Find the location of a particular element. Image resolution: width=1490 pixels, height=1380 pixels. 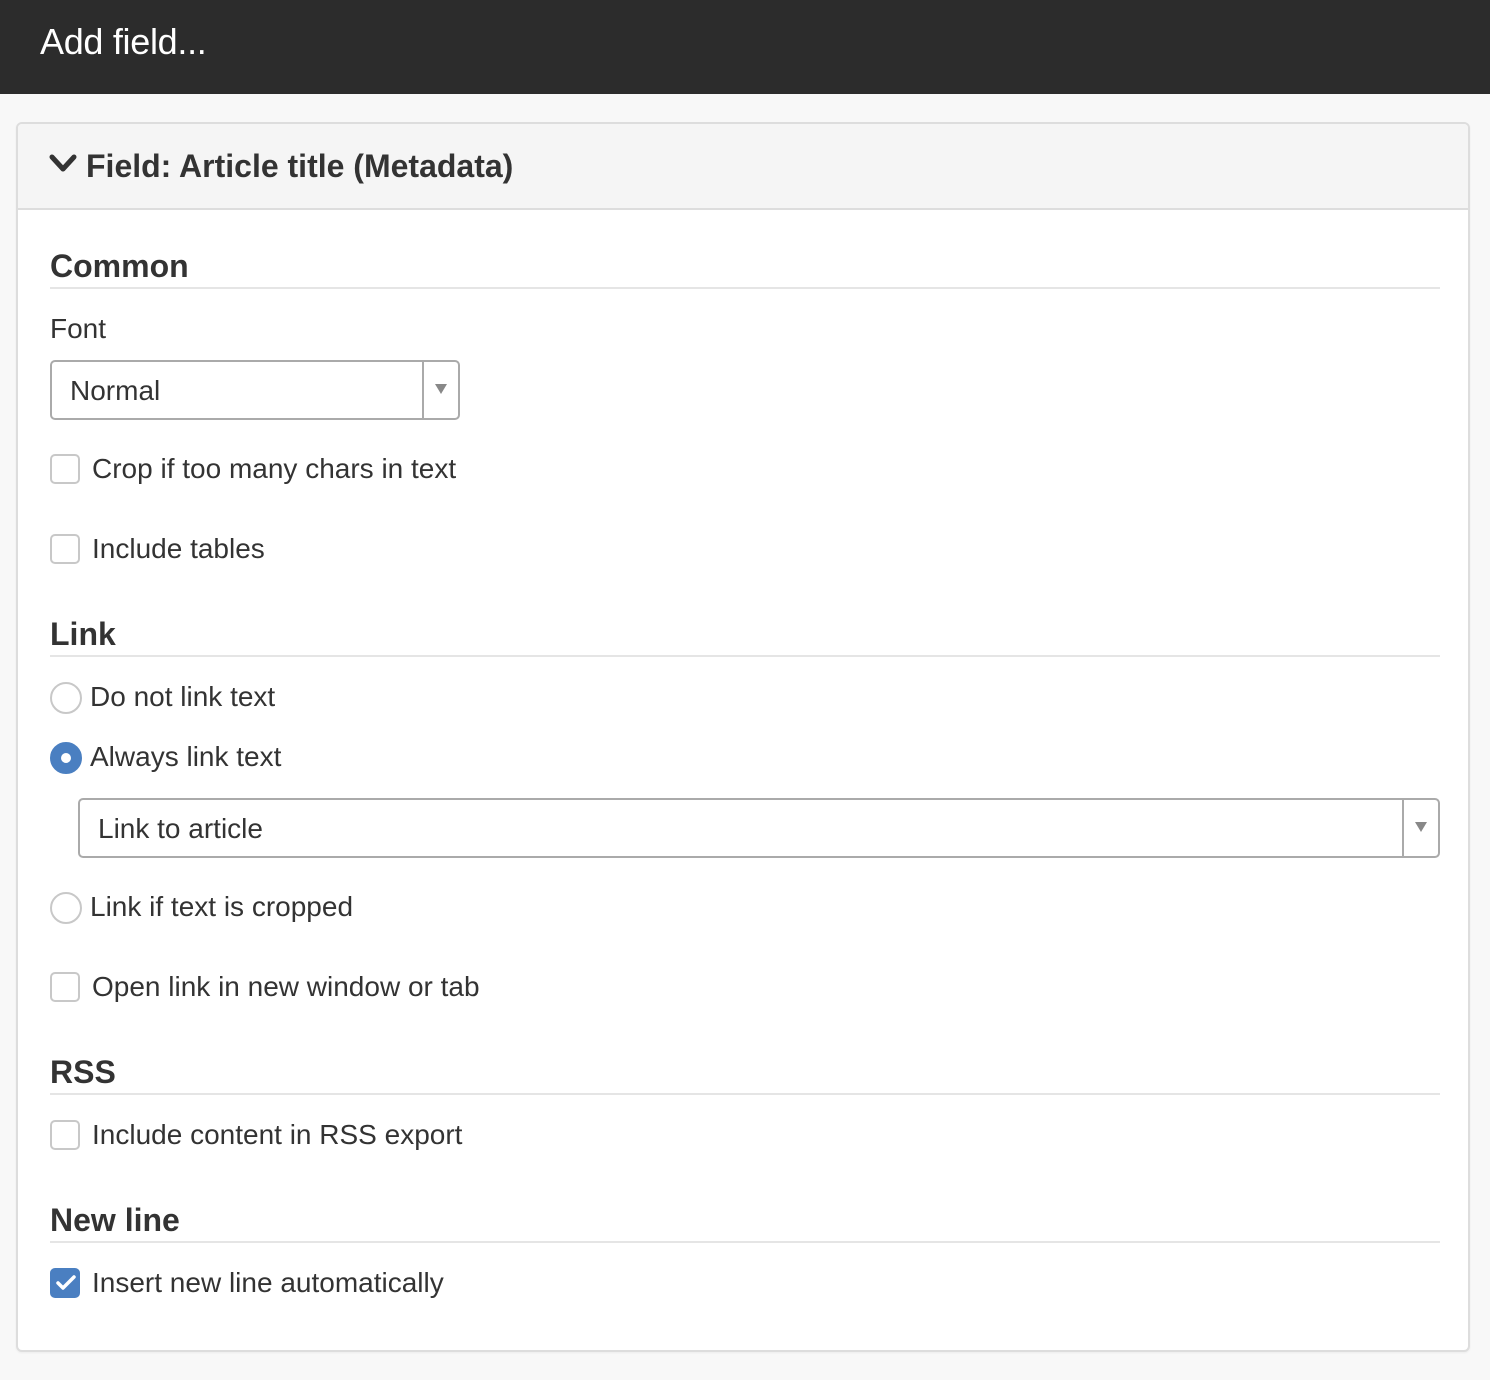

panel-header: Field: Article title (Metadata) is located at coordinates (743, 167).